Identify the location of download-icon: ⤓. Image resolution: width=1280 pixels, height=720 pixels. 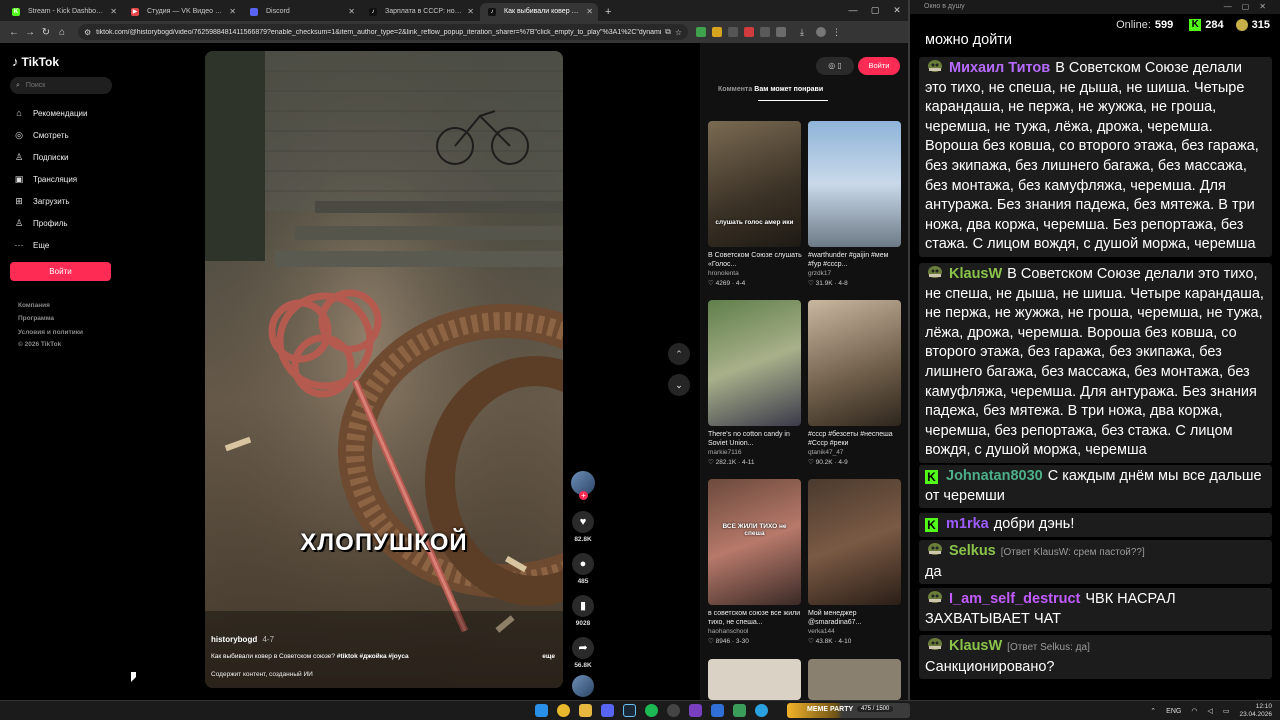
(805, 32).